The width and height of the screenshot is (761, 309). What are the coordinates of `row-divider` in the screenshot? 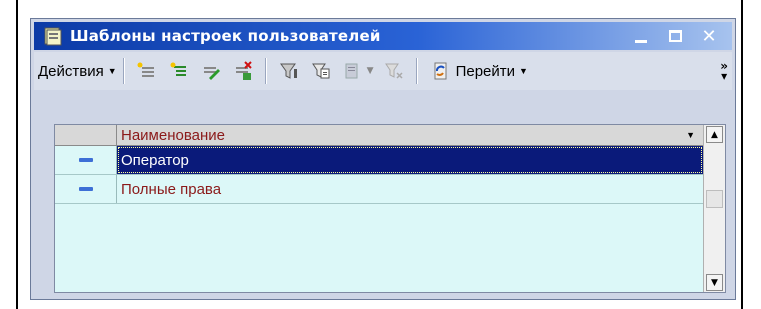 It's located at (379, 203).